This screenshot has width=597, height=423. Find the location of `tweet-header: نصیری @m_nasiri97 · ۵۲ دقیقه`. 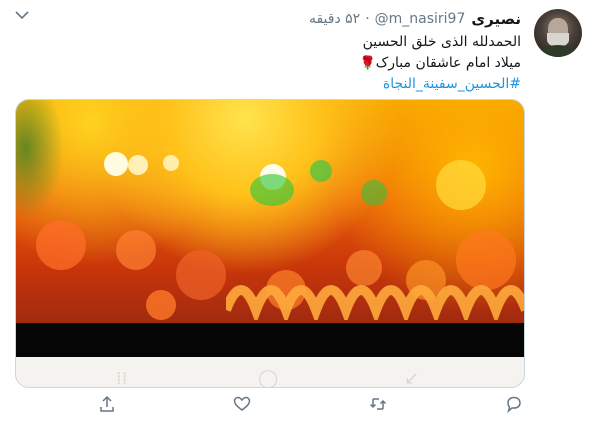

tweet-header: نصیری @m_nasiri97 · ۵۲ دقیقه is located at coordinates (415, 19).